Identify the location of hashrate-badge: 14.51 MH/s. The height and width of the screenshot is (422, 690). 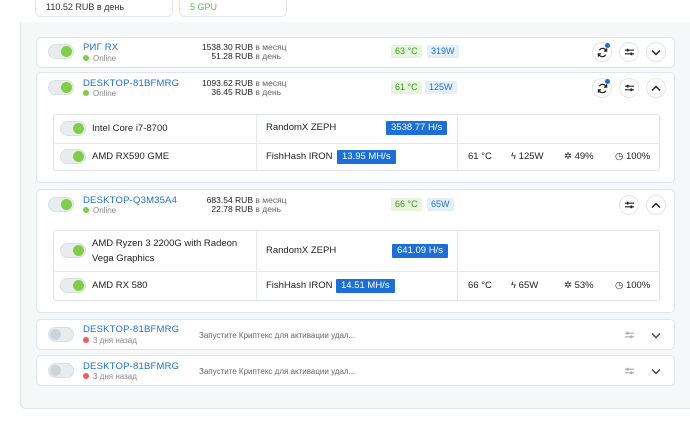
(365, 286).